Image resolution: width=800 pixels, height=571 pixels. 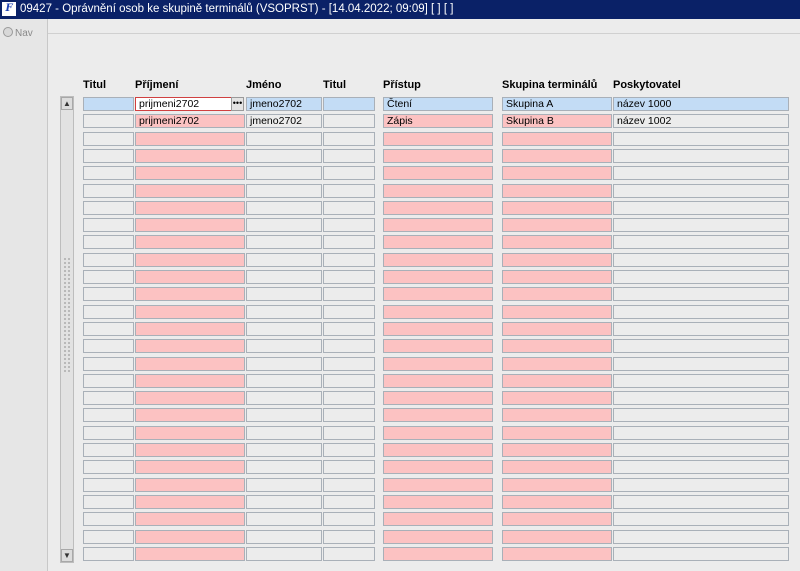 I want to click on scroll-down-icon: ▼, so click(x=67, y=555).